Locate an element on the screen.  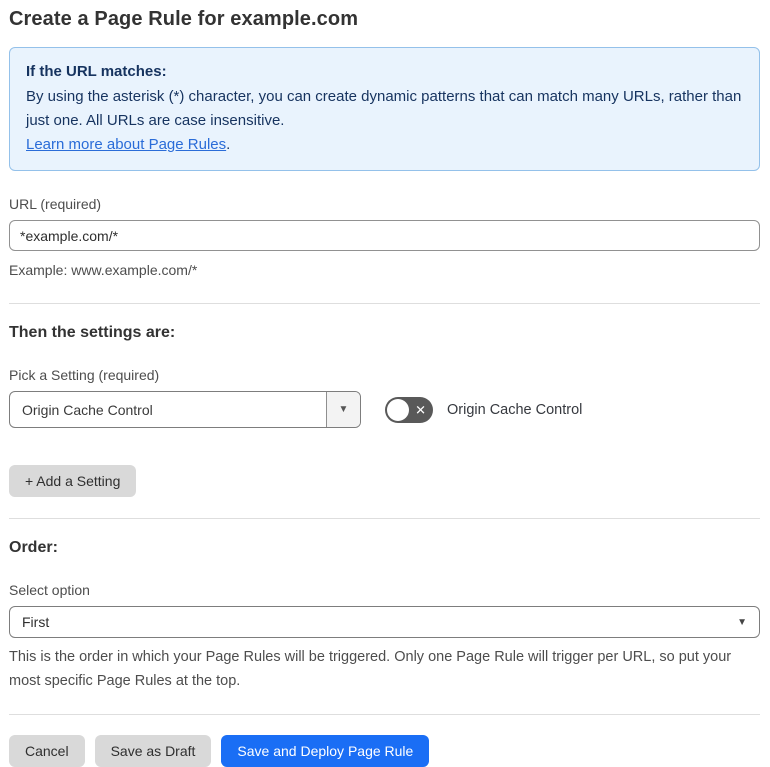
setting-select-arrow-button: ▼ is located at coordinates (343, 409).